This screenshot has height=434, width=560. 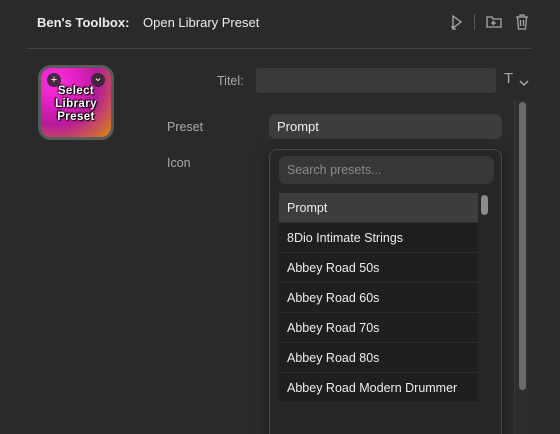 I want to click on trash-icon, so click(x=522, y=22).